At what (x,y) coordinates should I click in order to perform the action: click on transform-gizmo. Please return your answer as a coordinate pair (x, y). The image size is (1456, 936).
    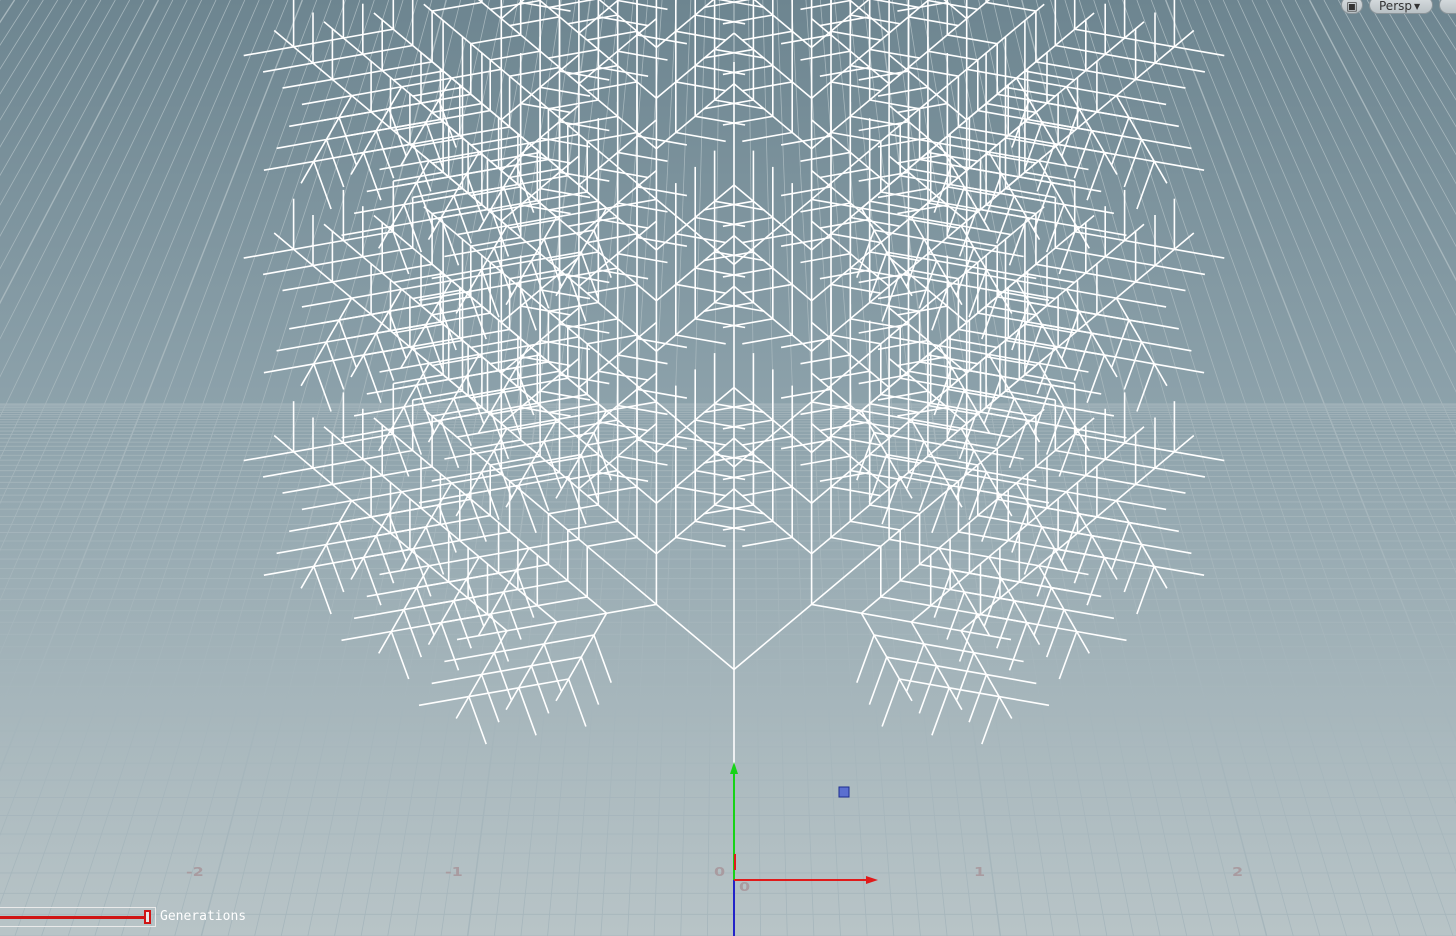
    Looking at the image, I should click on (804, 849).